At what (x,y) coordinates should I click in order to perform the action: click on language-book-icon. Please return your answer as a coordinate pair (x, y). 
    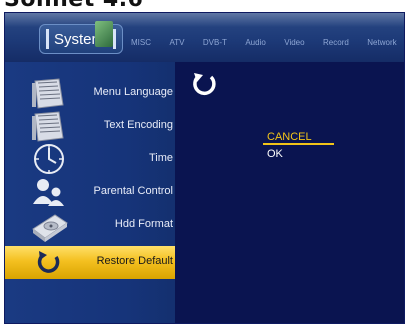
    Looking at the image, I should click on (48, 93).